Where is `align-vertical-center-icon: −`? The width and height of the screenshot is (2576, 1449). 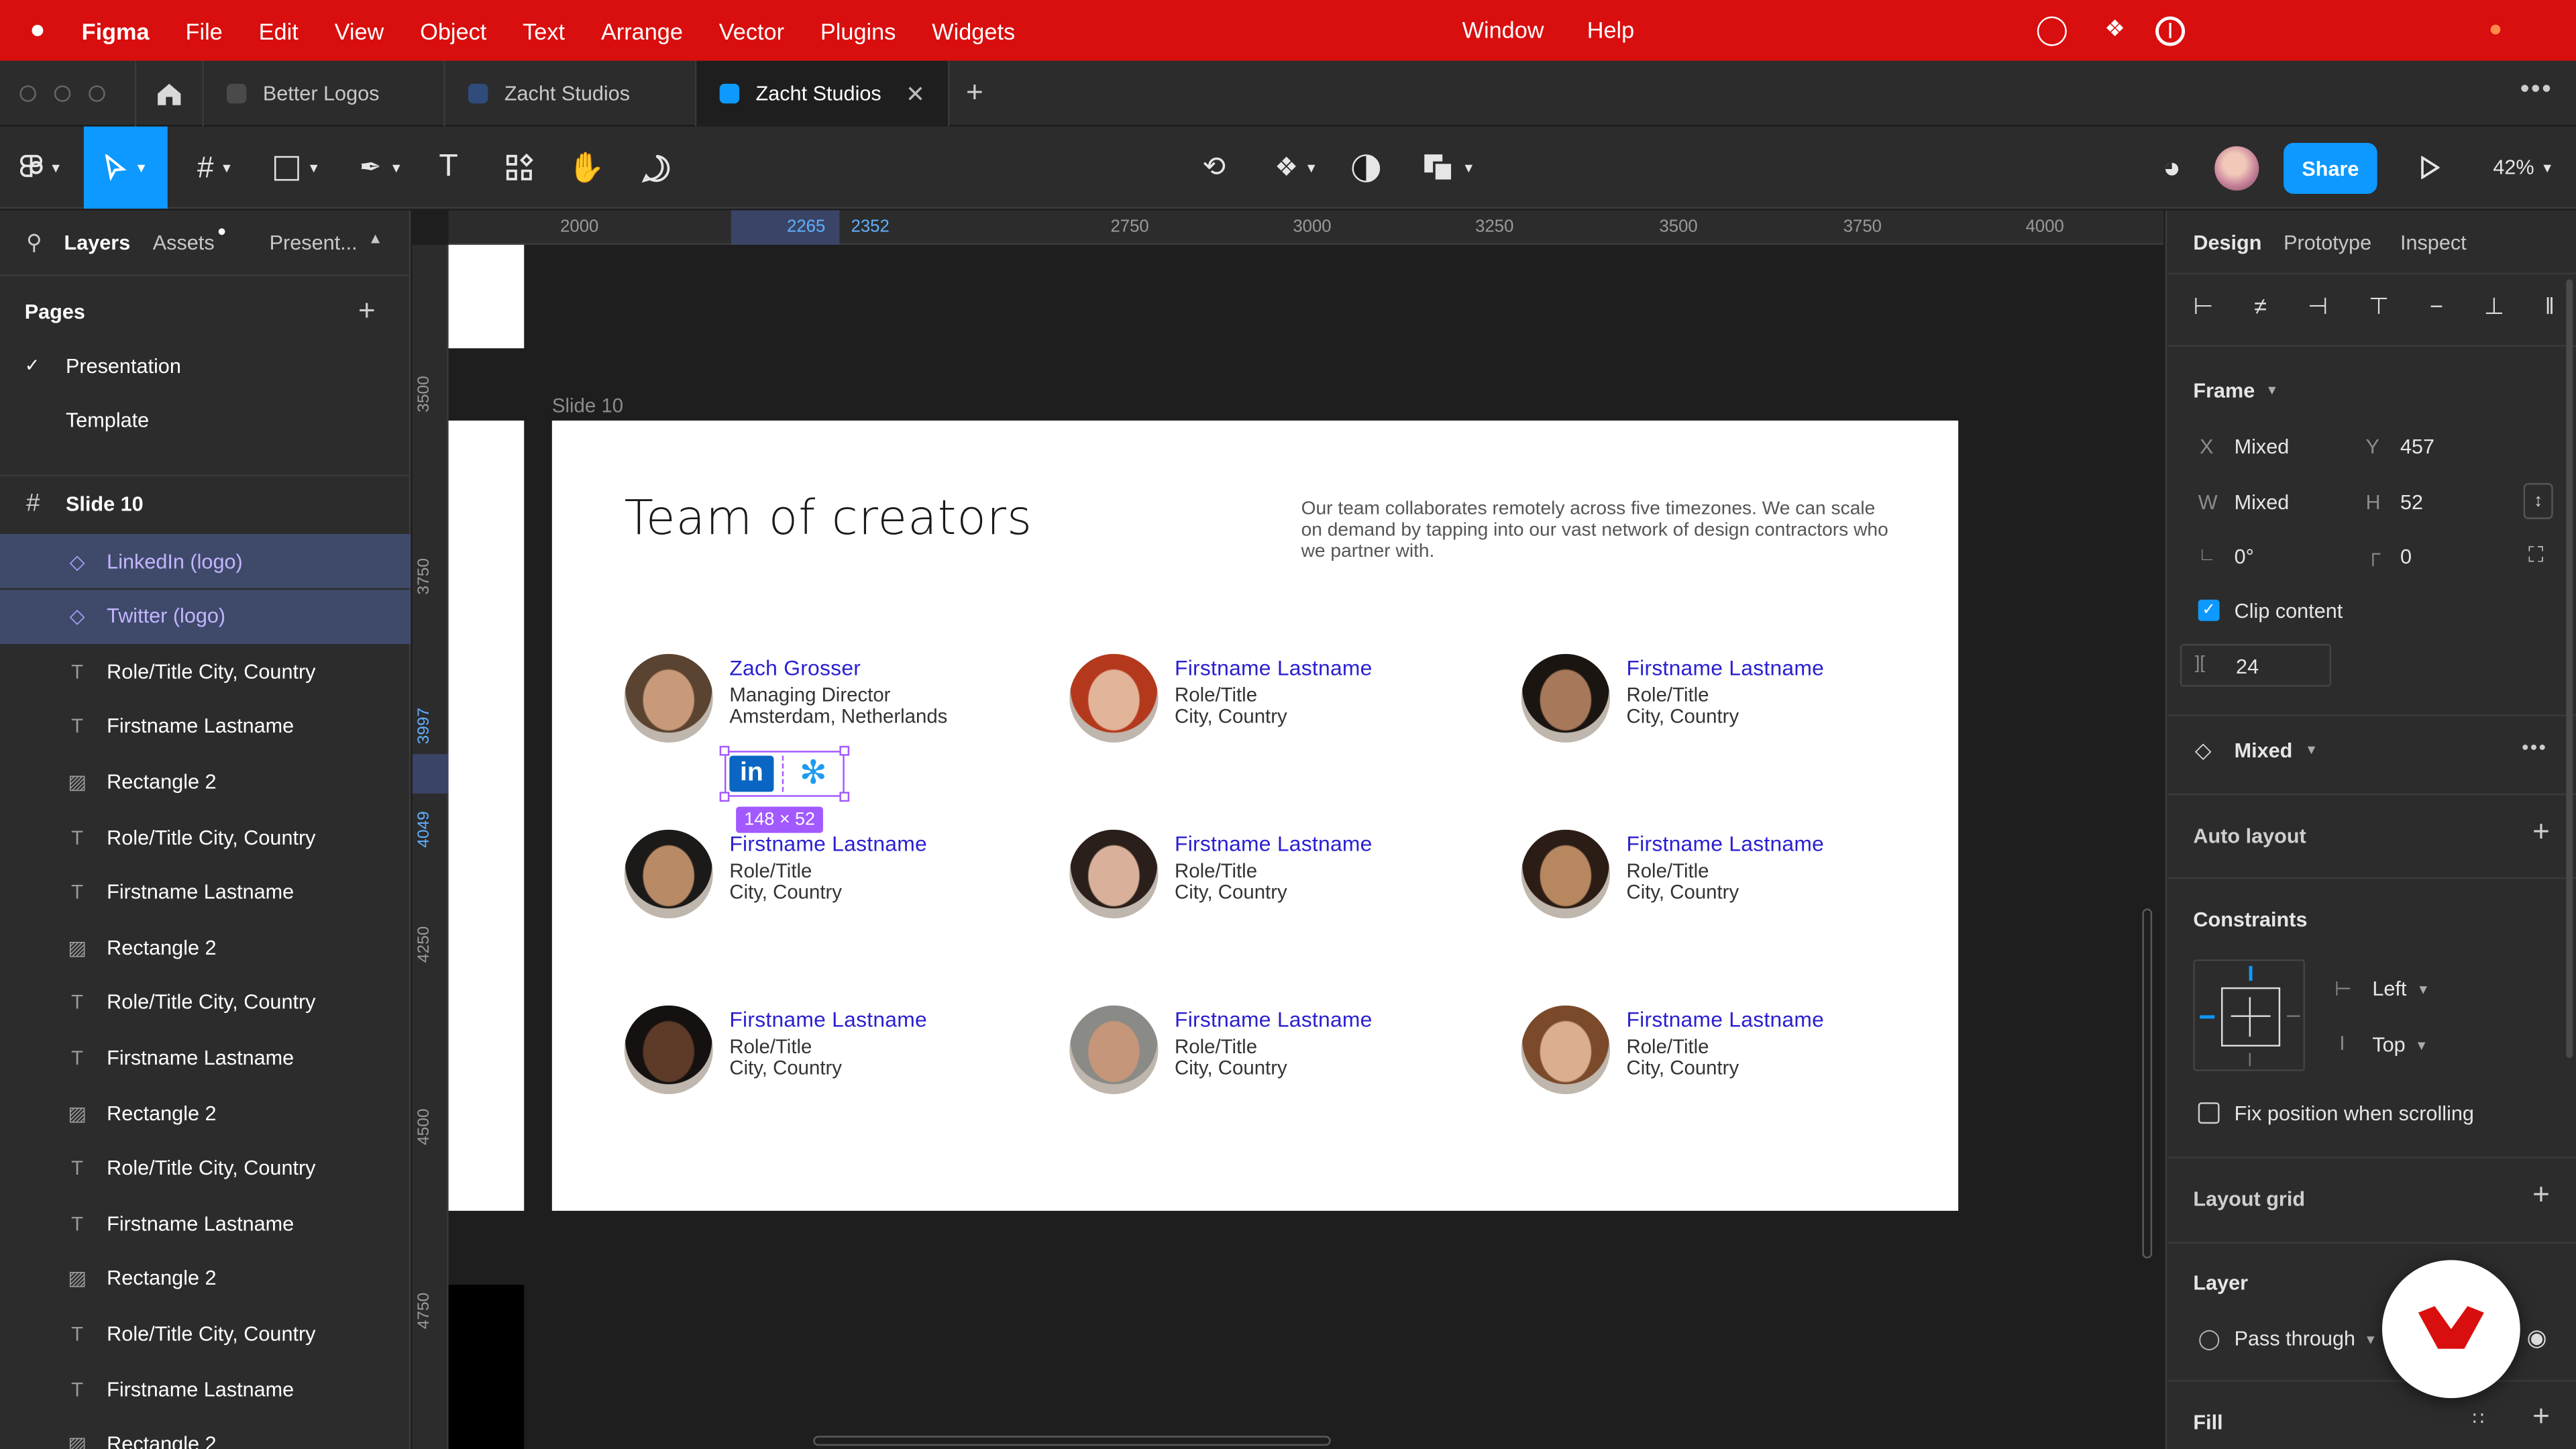 align-vertical-center-icon: − is located at coordinates (2436, 305).